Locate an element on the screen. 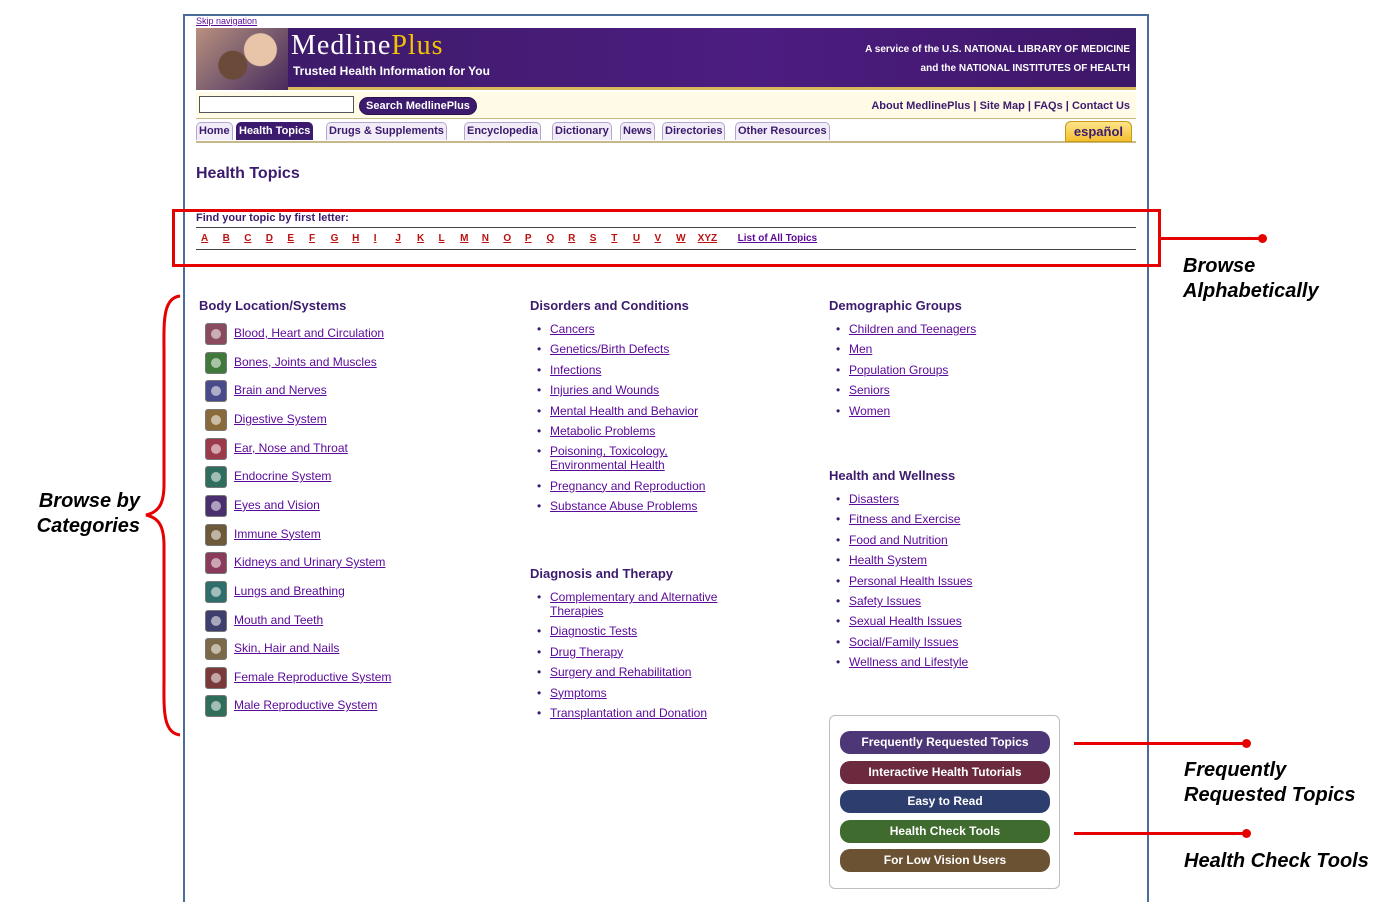  wellness-link-social-family-issues: Social/Family Issues is located at coordinates (903, 642).